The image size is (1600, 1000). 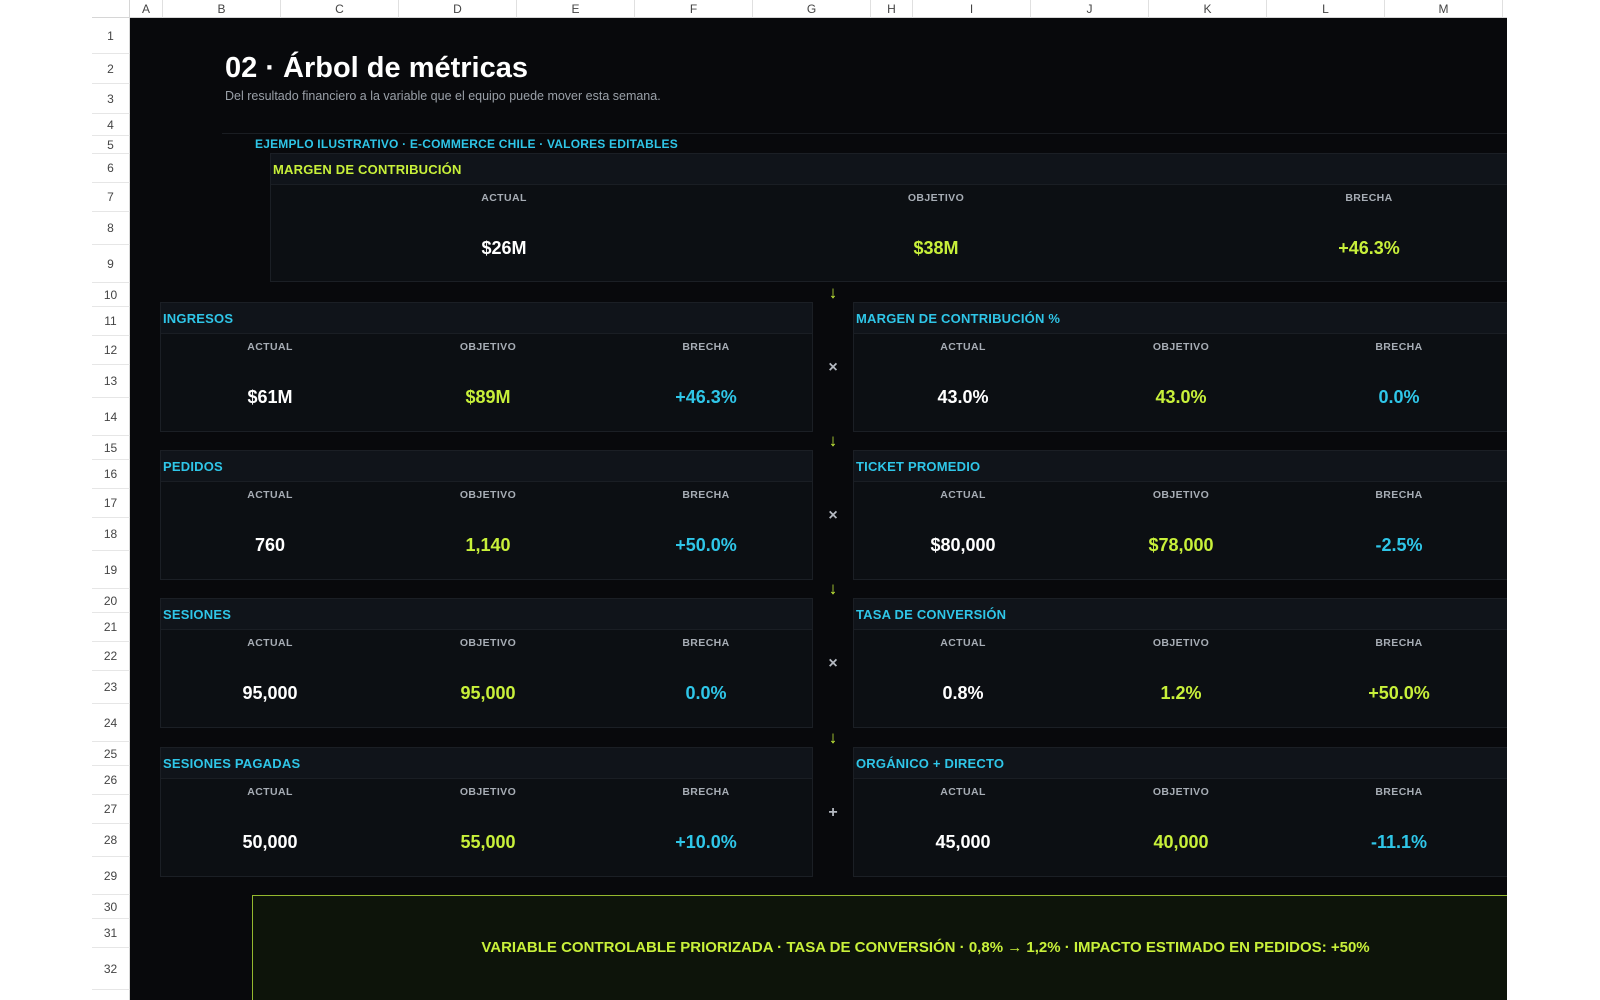 I want to click on row-header-32: 32, so click(x=111, y=969).